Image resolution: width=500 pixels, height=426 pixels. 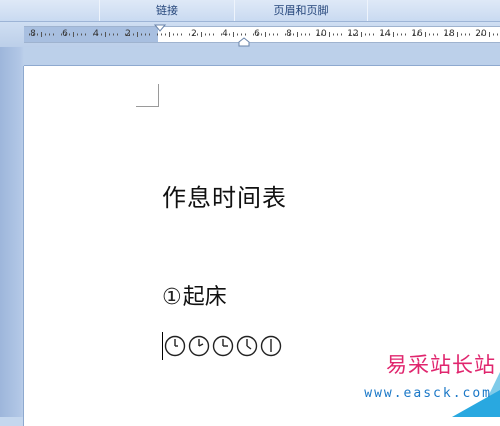 What do you see at coordinates (449, 34) in the screenshot?
I see `ruler-number: 18` at bounding box center [449, 34].